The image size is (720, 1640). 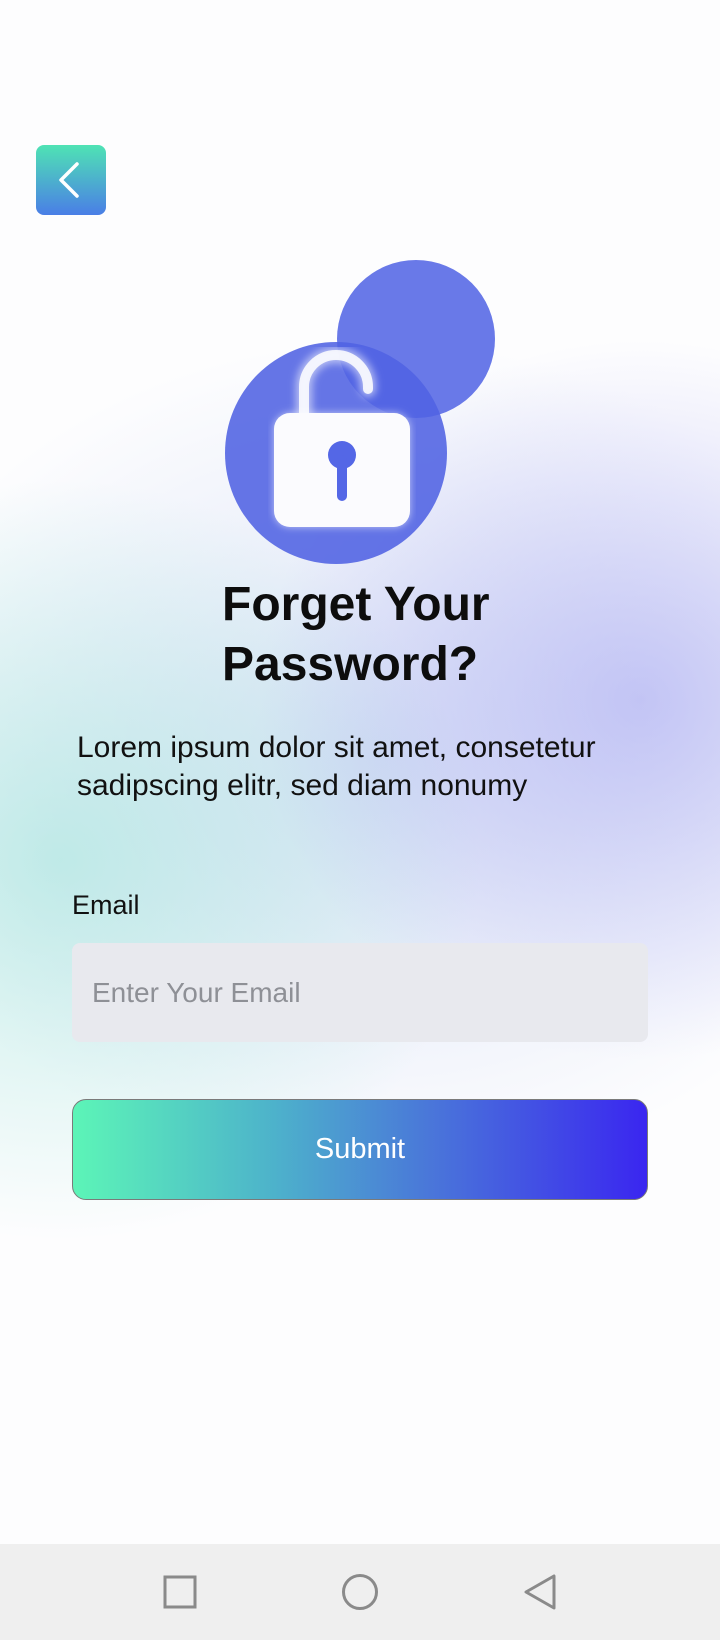 I want to click on circle-icon, so click(x=360, y=1592).